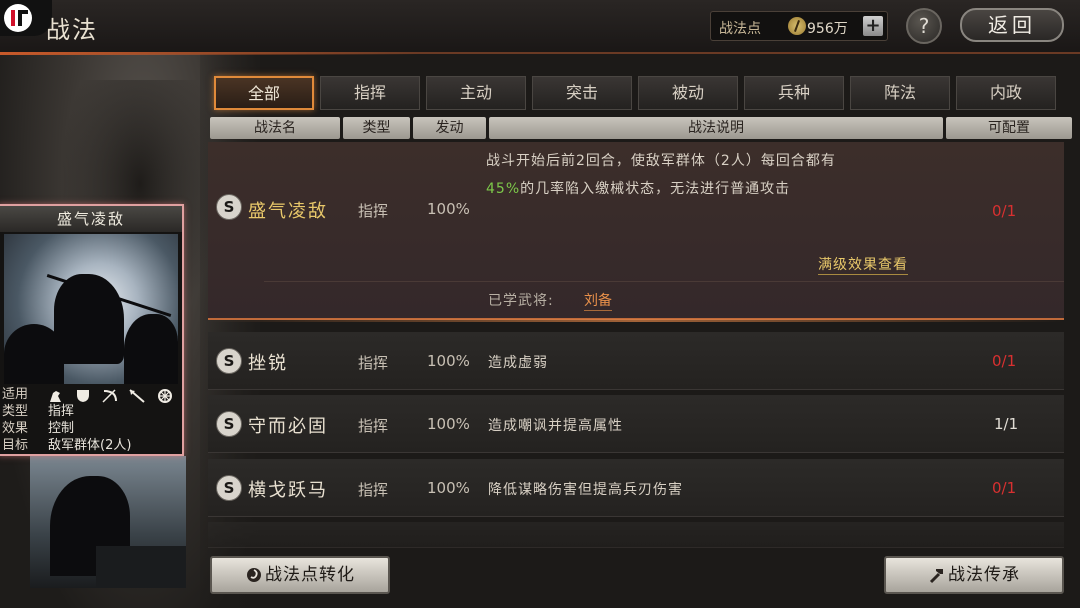 The height and width of the screenshot is (608, 1080). I want to click on type-value: 指挥, so click(61, 411).